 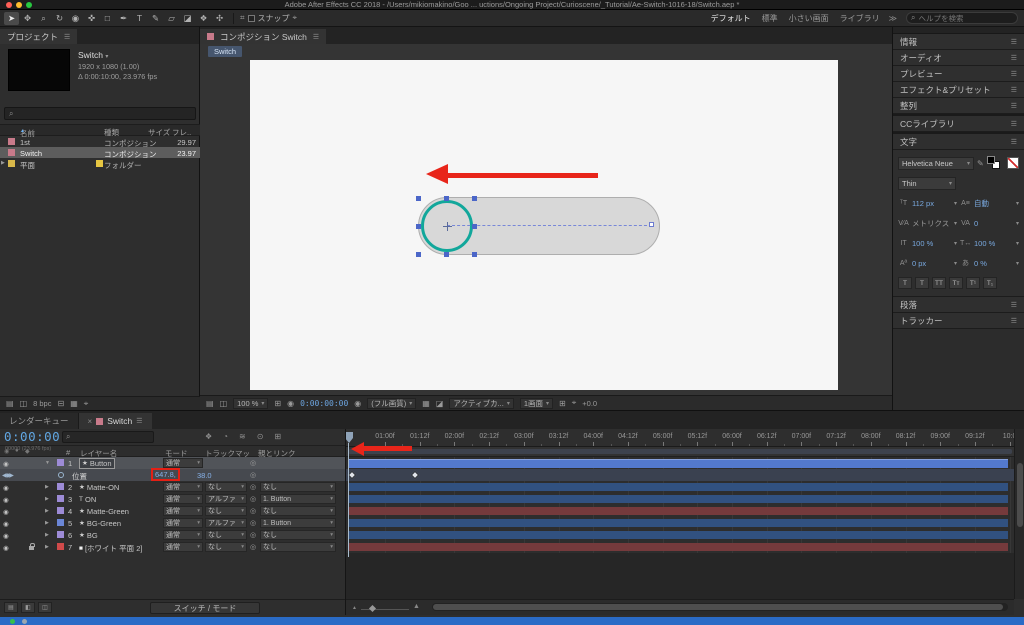 I want to click on workspace-tab: 標準, so click(x=770, y=18).